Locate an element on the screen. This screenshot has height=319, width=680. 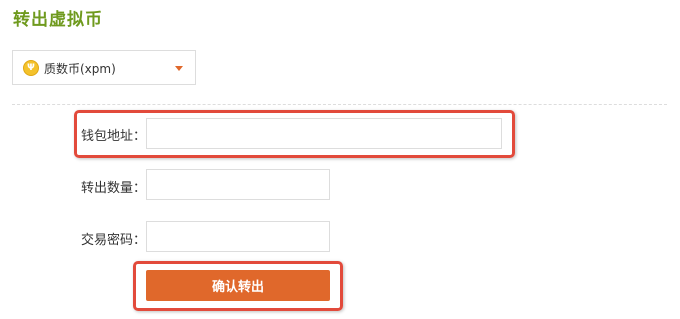
wallet-address-label: 钱包地址： is located at coordinates (113, 136).